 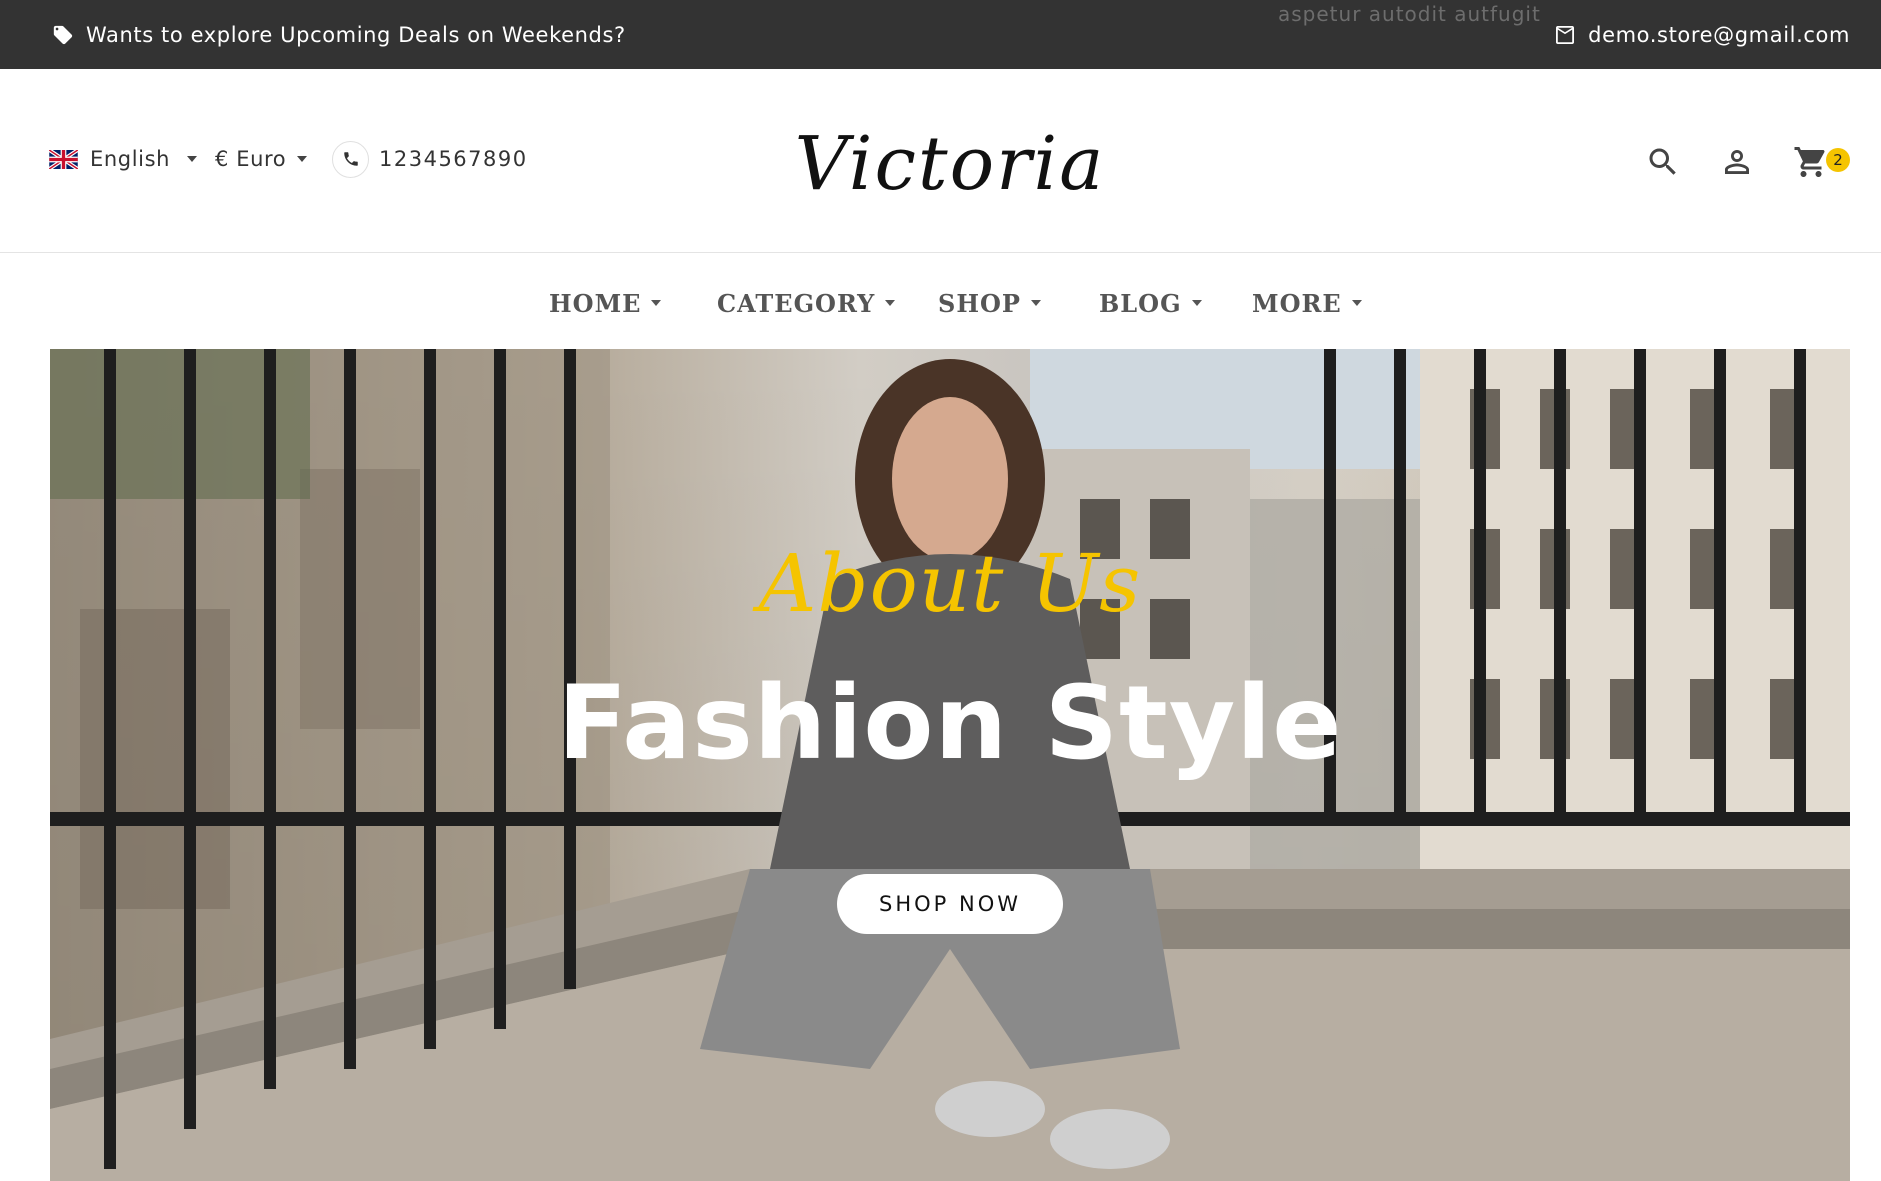 What do you see at coordinates (251, 159) in the screenshot?
I see `currency-label: € Euro` at bounding box center [251, 159].